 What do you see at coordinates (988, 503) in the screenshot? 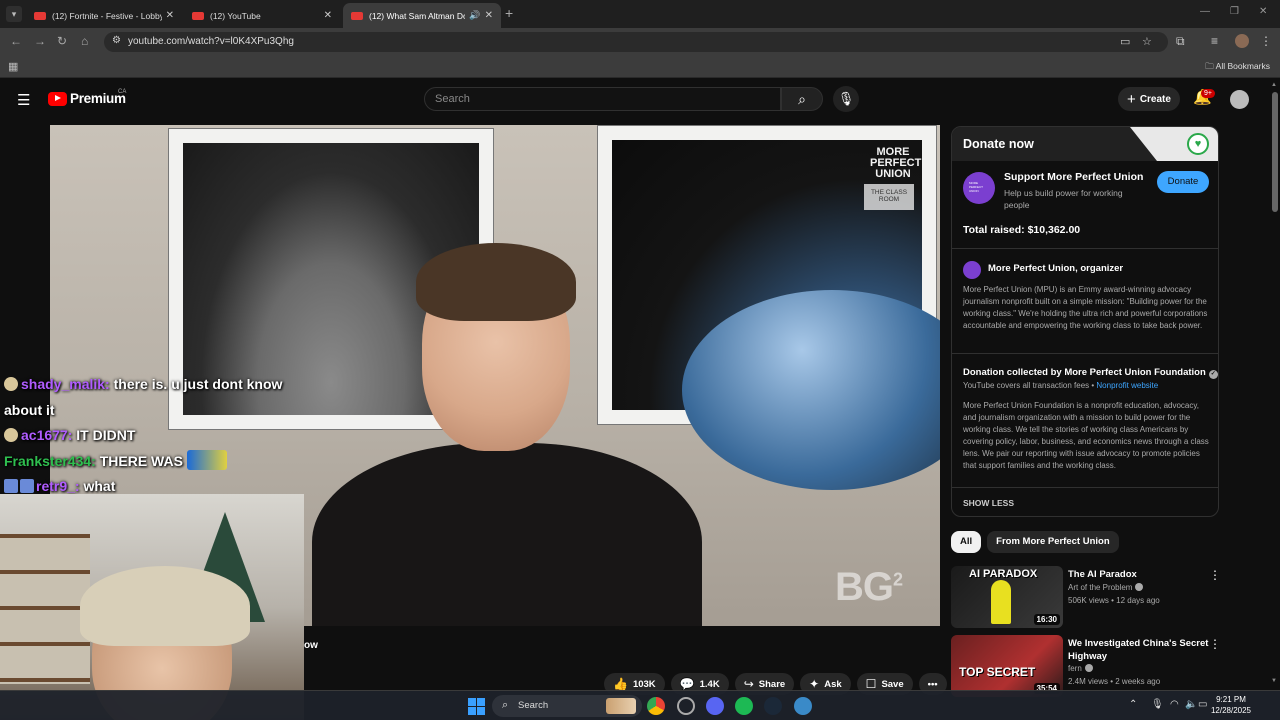
I see `show-less-button: SHOW LESS` at bounding box center [988, 503].